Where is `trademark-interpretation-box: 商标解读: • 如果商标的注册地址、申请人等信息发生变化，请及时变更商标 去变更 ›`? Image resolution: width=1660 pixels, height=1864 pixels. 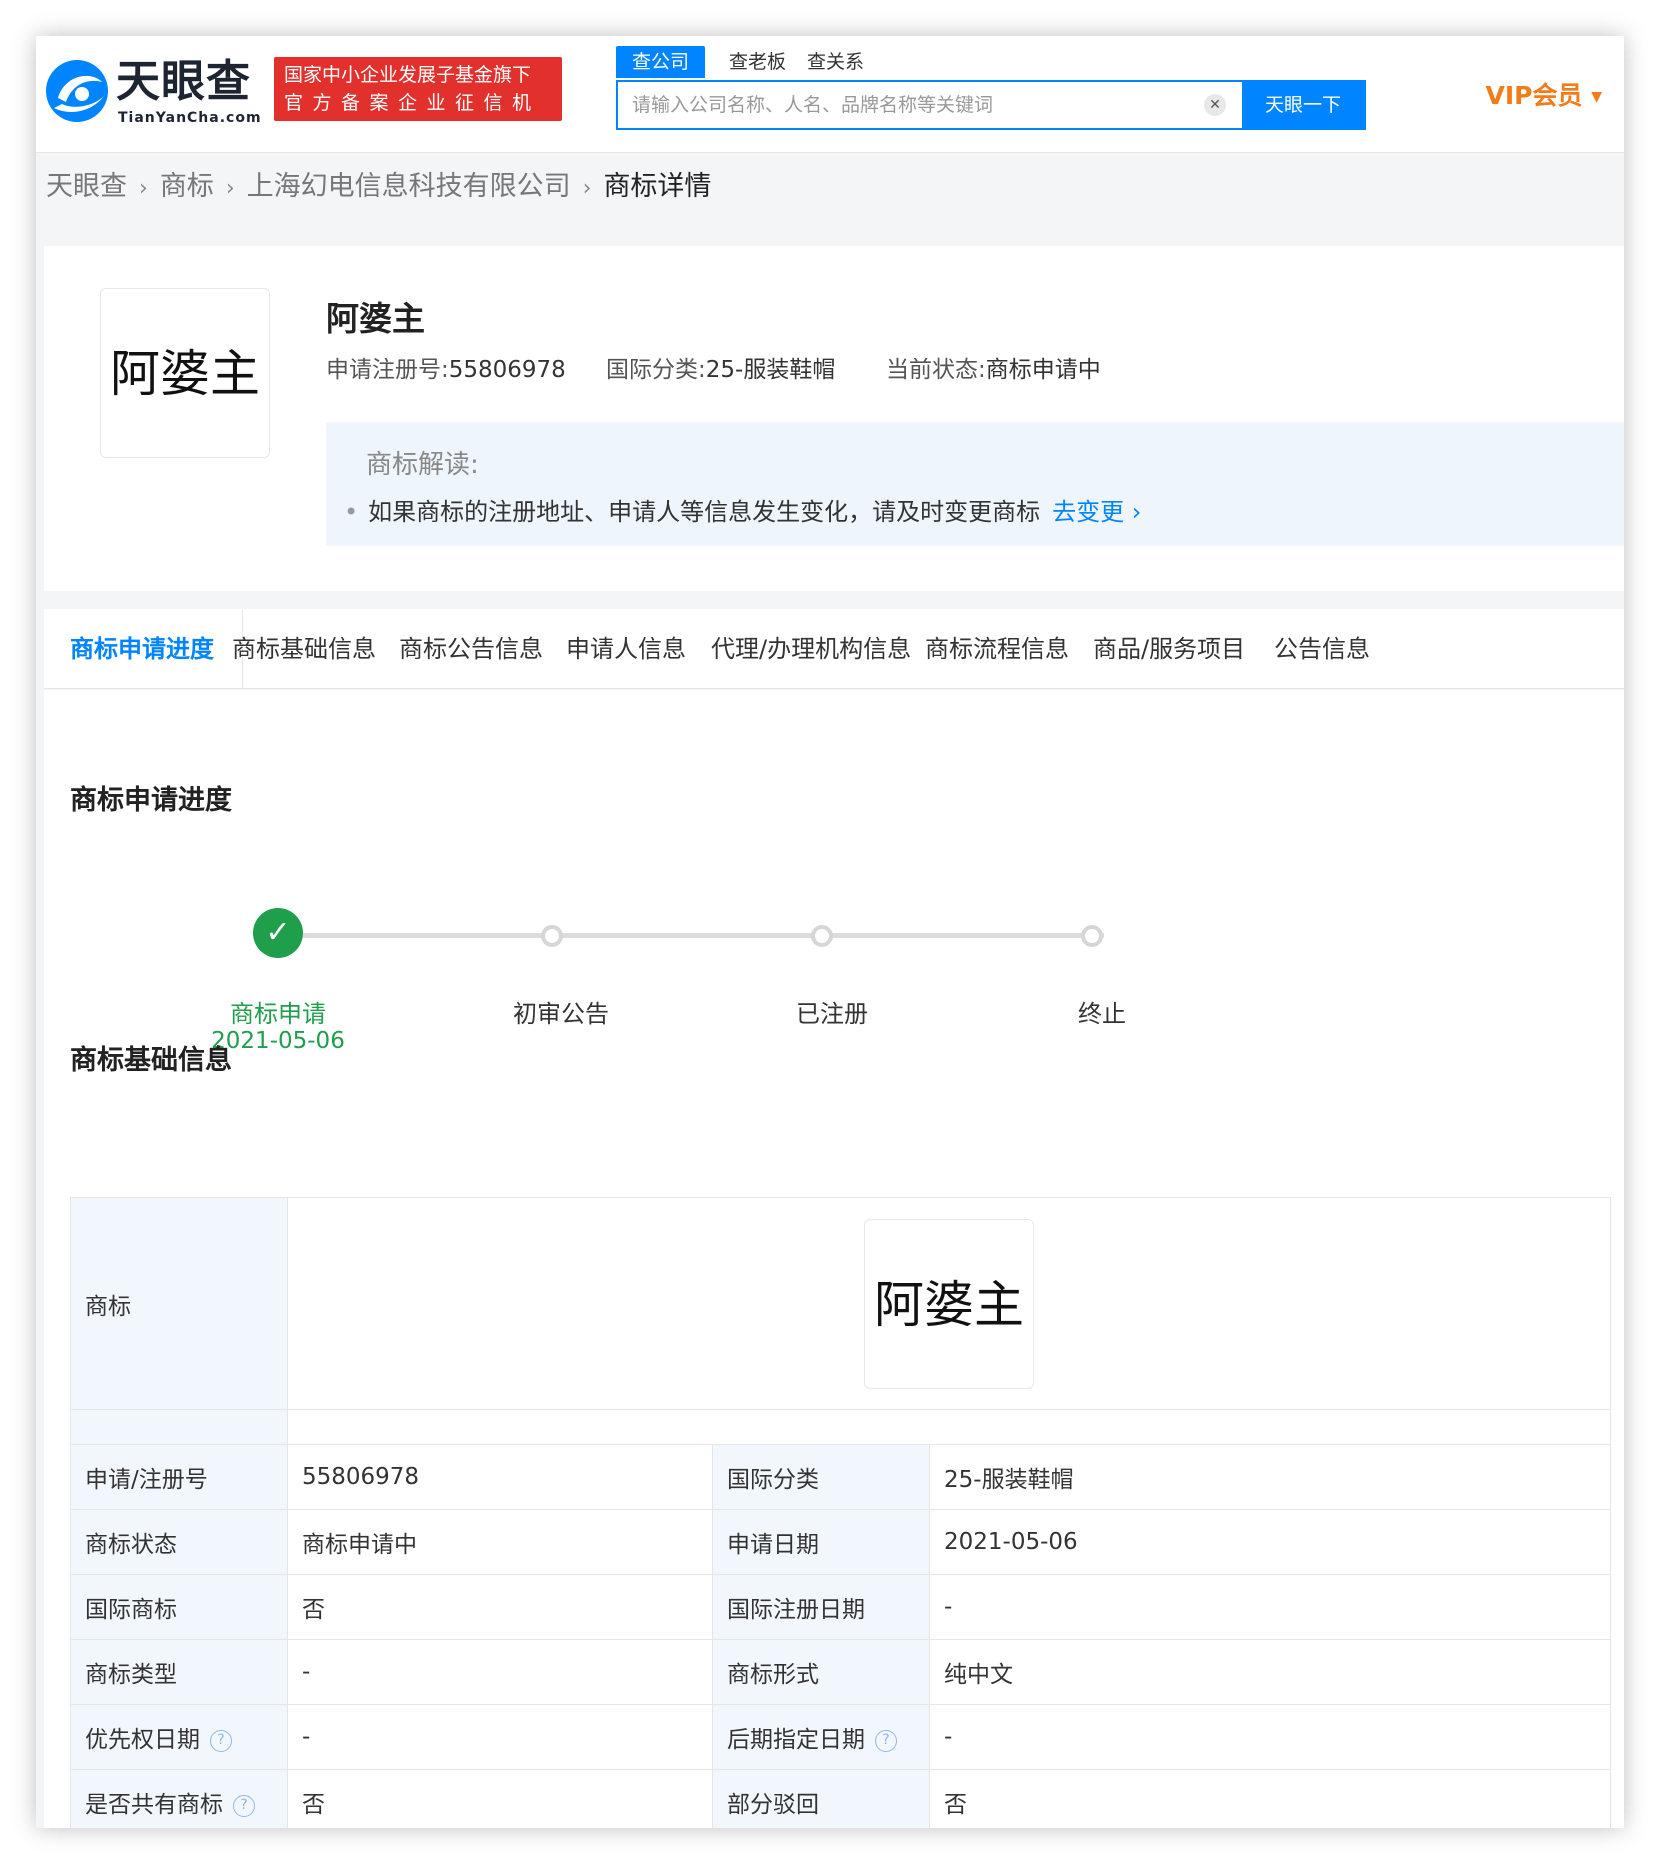
trademark-interpretation-box: 商标解读: • 如果商标的注册地址、申请人等信息发生变化，请及时变更商标 去变更 › is located at coordinates (975, 484).